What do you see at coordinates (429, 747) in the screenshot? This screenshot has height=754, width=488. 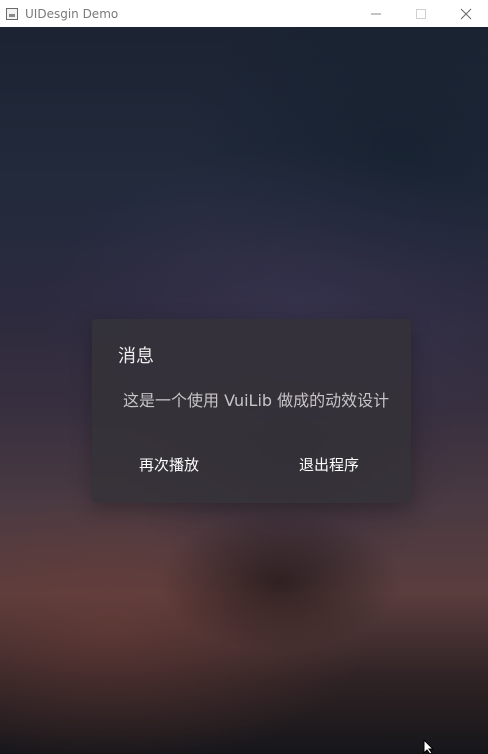 I see `mouse-cursor-icon` at bounding box center [429, 747].